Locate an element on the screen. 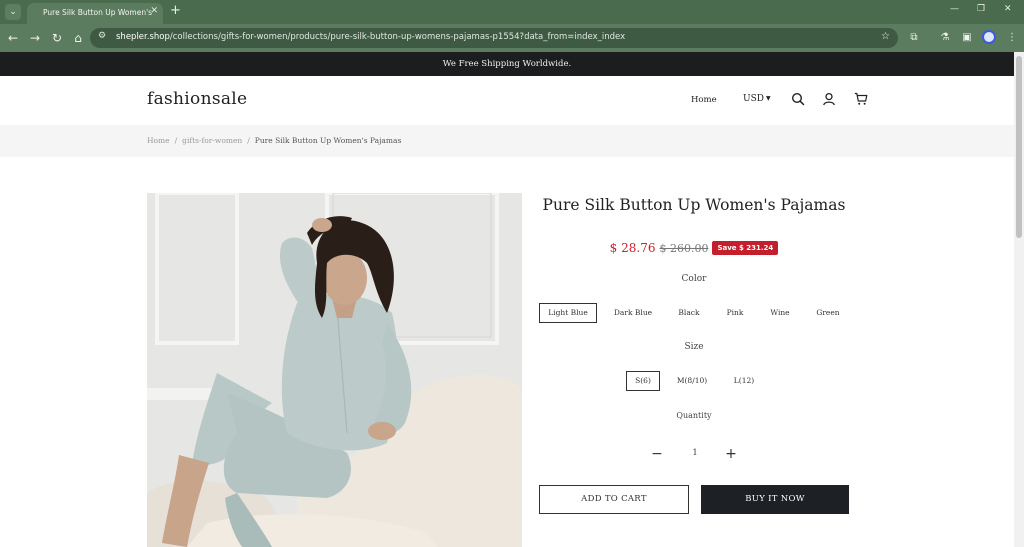  currency-selector: USD ▼ is located at coordinates (757, 99).